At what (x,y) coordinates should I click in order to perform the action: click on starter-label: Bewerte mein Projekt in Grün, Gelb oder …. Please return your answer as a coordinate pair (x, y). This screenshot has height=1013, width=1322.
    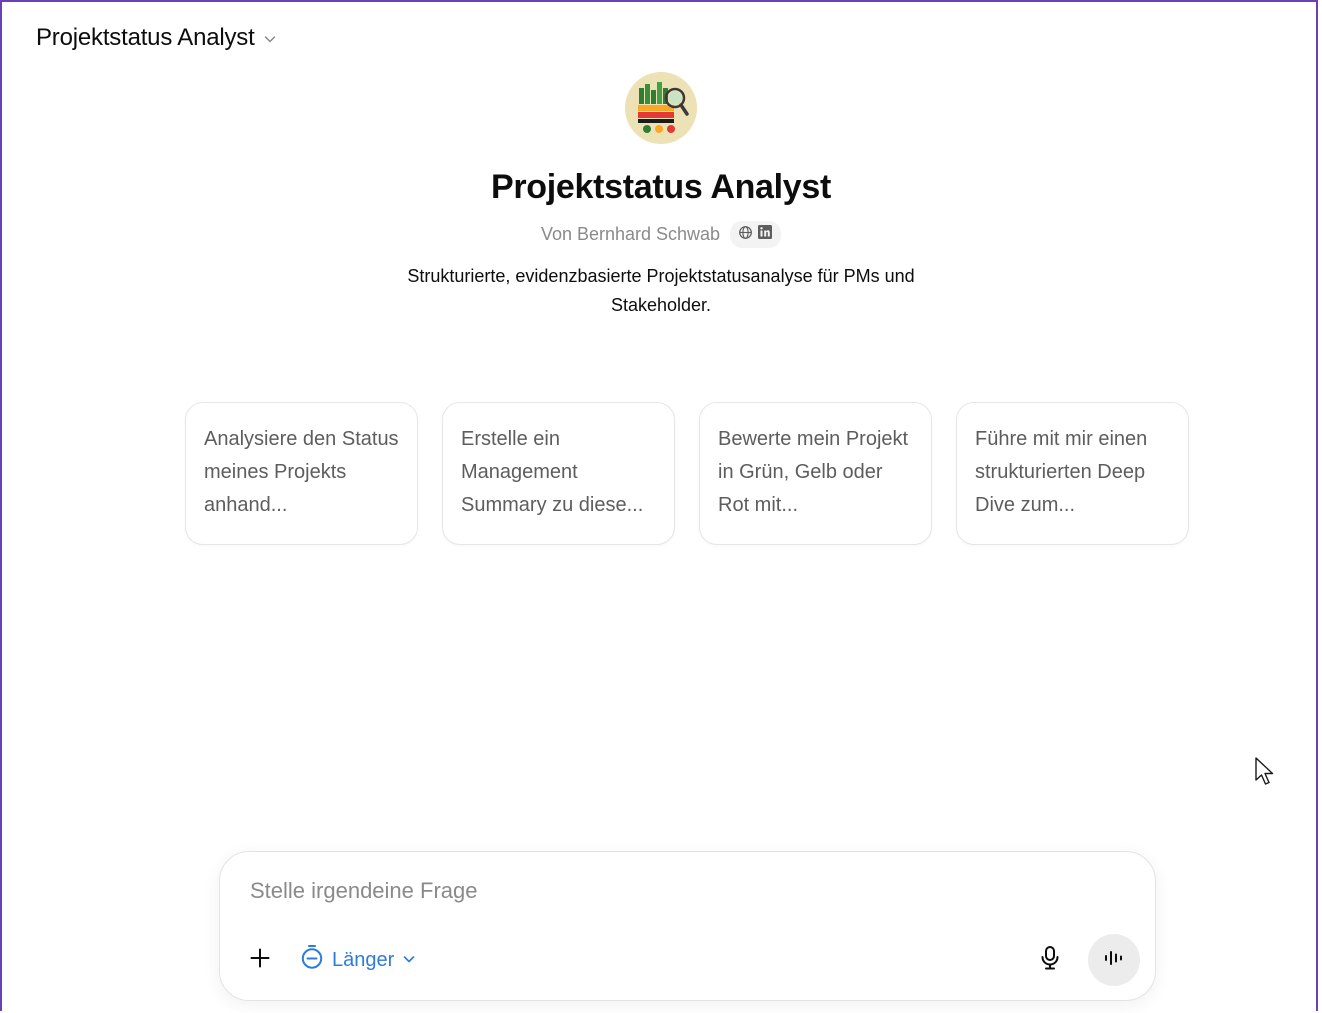
    Looking at the image, I should click on (813, 472).